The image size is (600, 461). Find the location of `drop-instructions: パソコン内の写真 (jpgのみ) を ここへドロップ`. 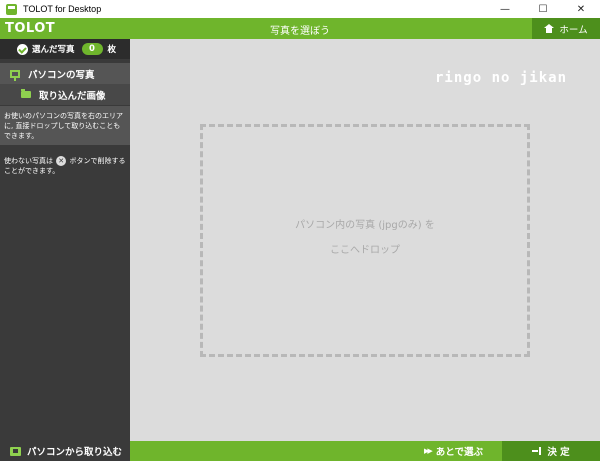

drop-instructions: パソコン内の写真 (jpgのみ) を ここへドロップ is located at coordinates (365, 238).